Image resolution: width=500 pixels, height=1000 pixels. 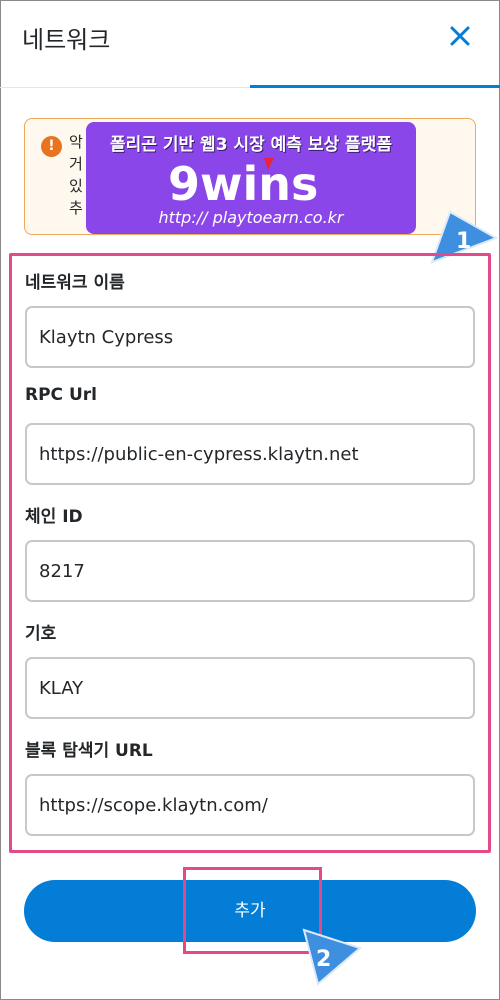 I want to click on close-icon, so click(x=460, y=36).